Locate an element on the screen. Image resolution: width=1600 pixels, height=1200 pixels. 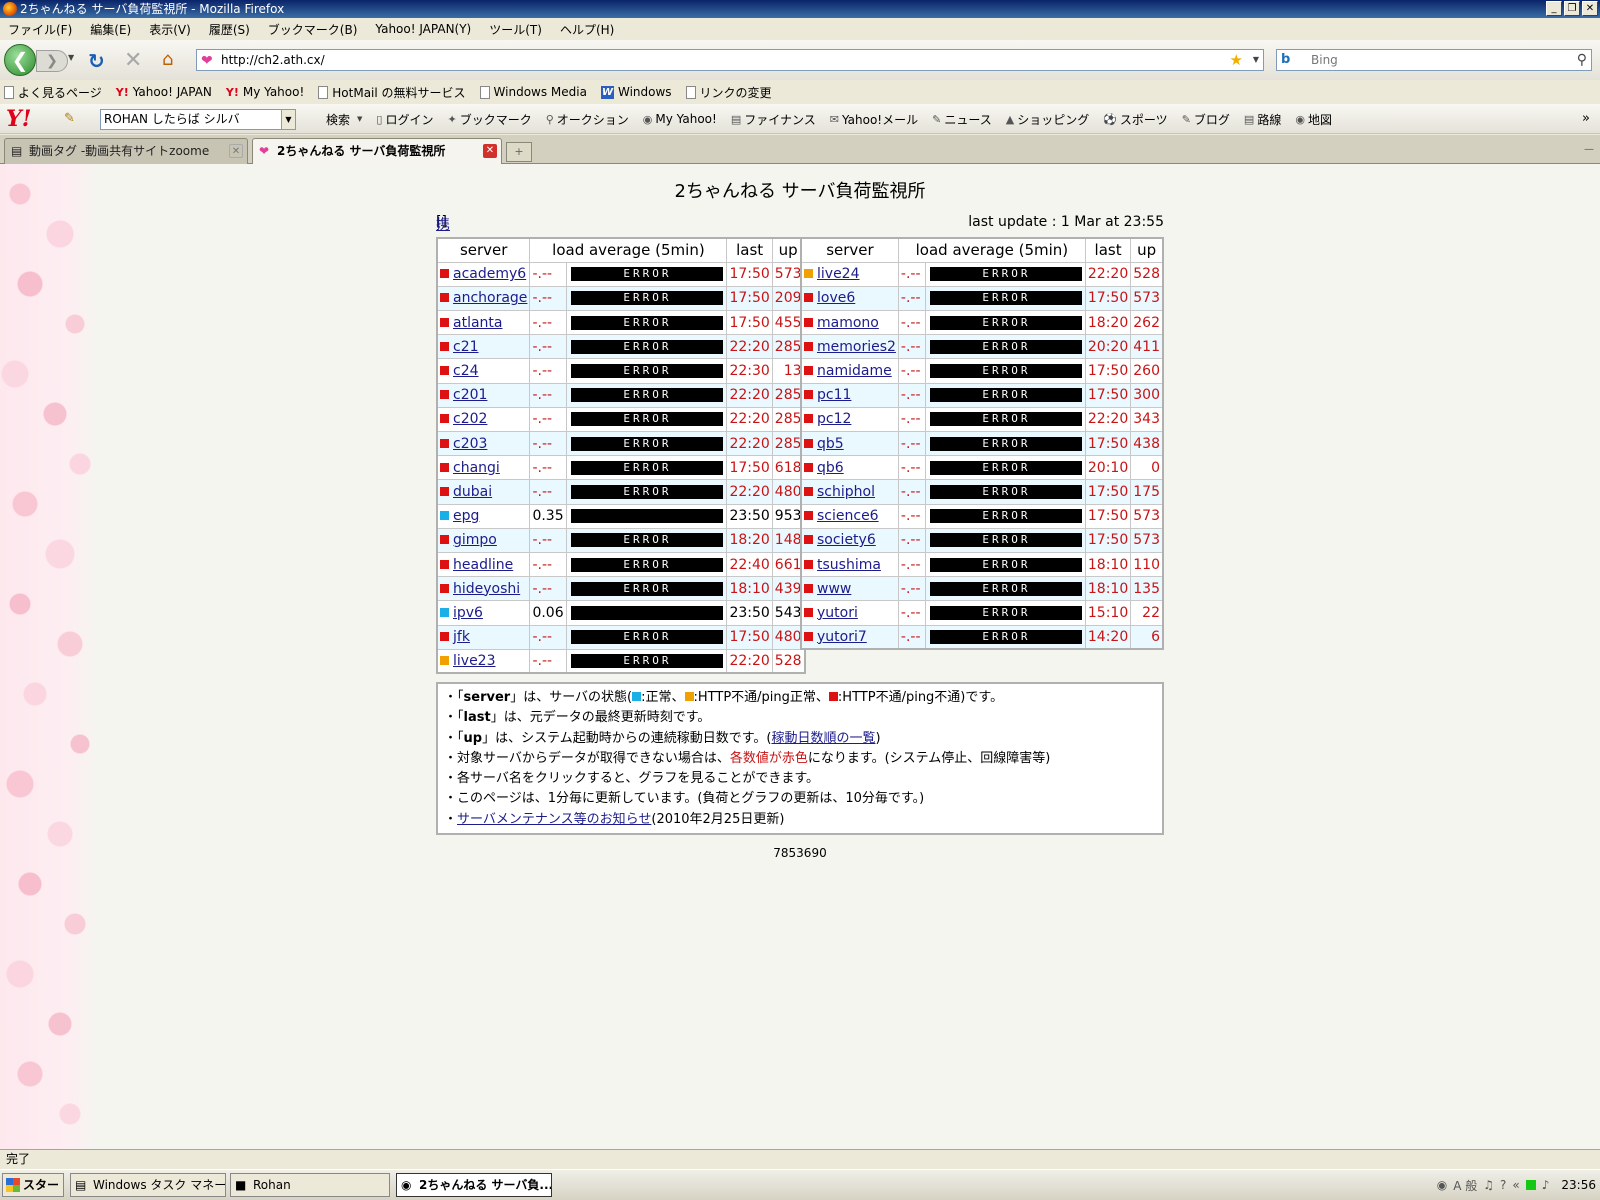
server-link: ipv6 is located at coordinates (468, 613).